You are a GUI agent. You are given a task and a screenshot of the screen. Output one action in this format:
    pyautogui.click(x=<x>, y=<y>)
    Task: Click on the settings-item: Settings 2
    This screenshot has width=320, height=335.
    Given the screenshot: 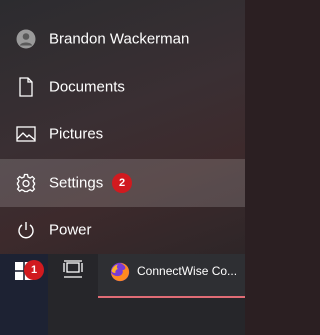 What is the action you would take?
    pyautogui.click(x=122, y=183)
    